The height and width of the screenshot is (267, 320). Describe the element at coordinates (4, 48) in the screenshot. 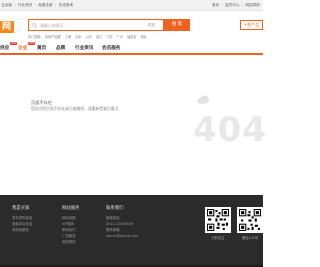

I see `nav-item-supply: 供应` at that location.